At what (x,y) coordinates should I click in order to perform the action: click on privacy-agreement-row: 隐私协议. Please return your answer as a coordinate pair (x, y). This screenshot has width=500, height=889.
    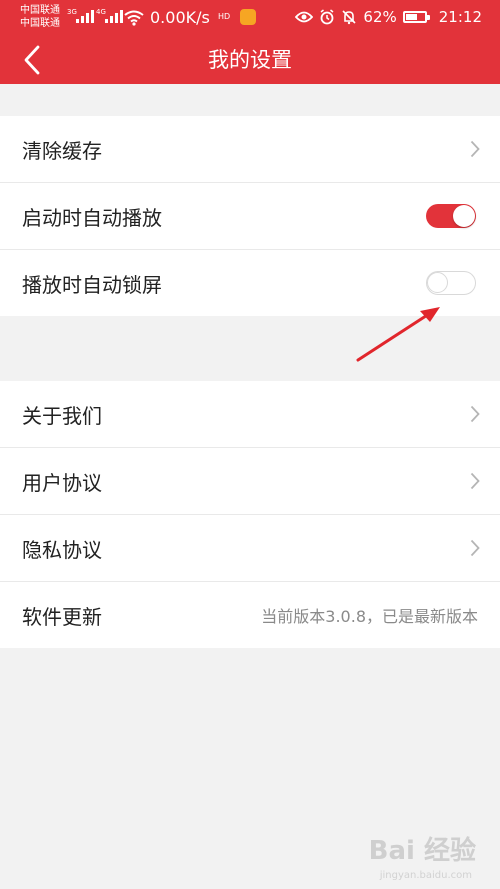
    Looking at the image, I should click on (250, 548).